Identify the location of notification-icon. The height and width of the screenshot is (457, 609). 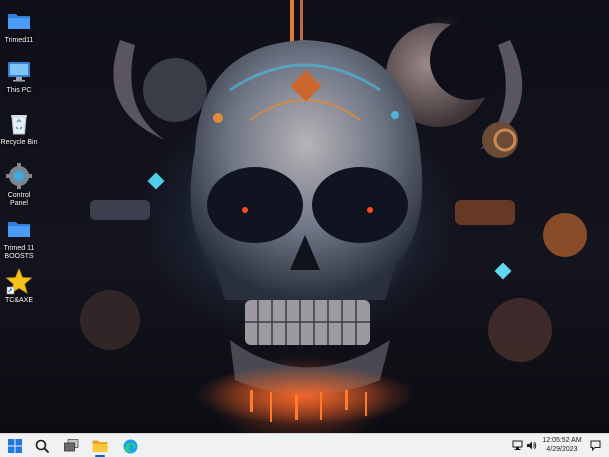
(595, 445).